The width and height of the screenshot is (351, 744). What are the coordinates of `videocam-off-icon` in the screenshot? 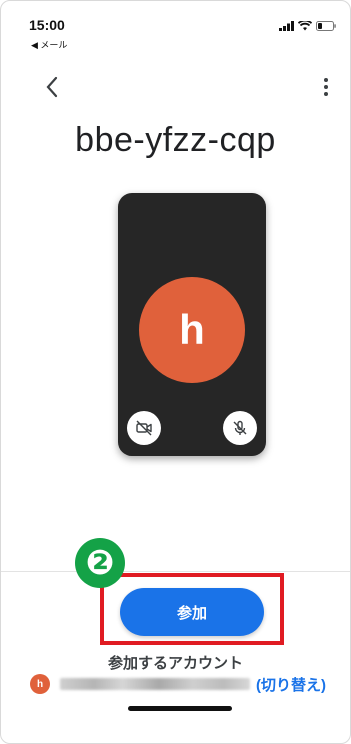 It's located at (144, 428).